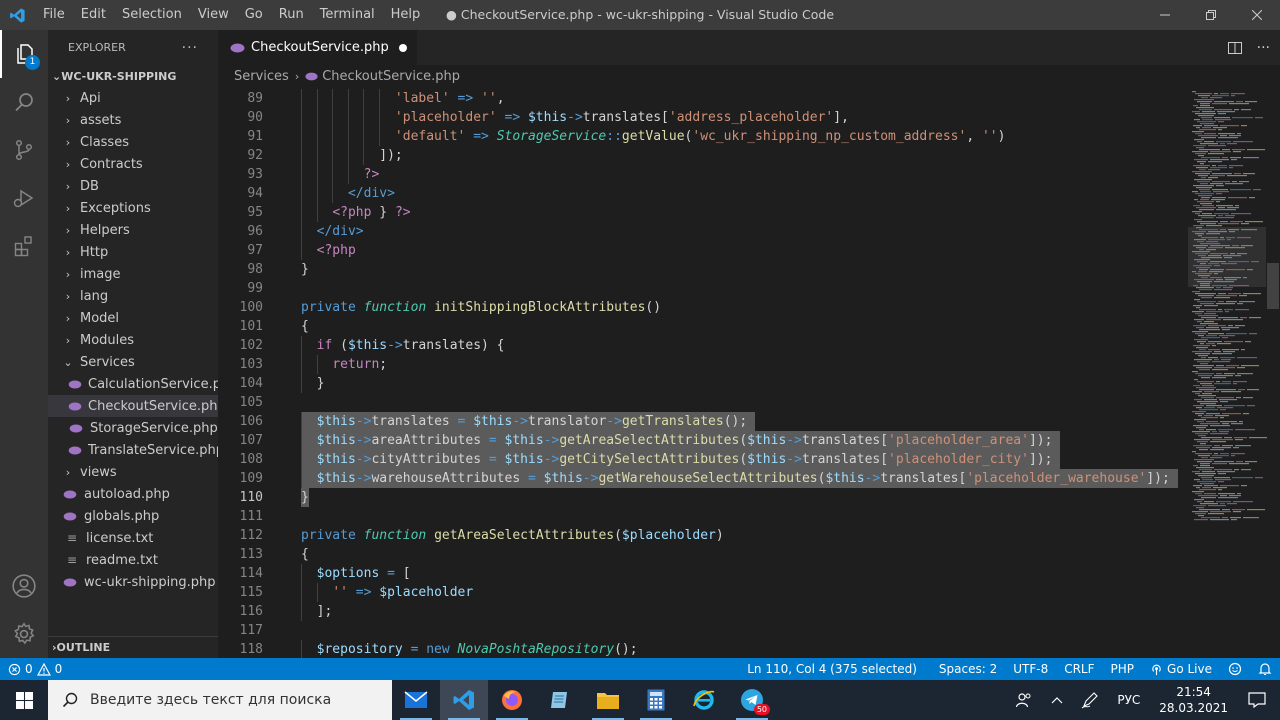  I want to click on manage-activity, so click(24, 634).